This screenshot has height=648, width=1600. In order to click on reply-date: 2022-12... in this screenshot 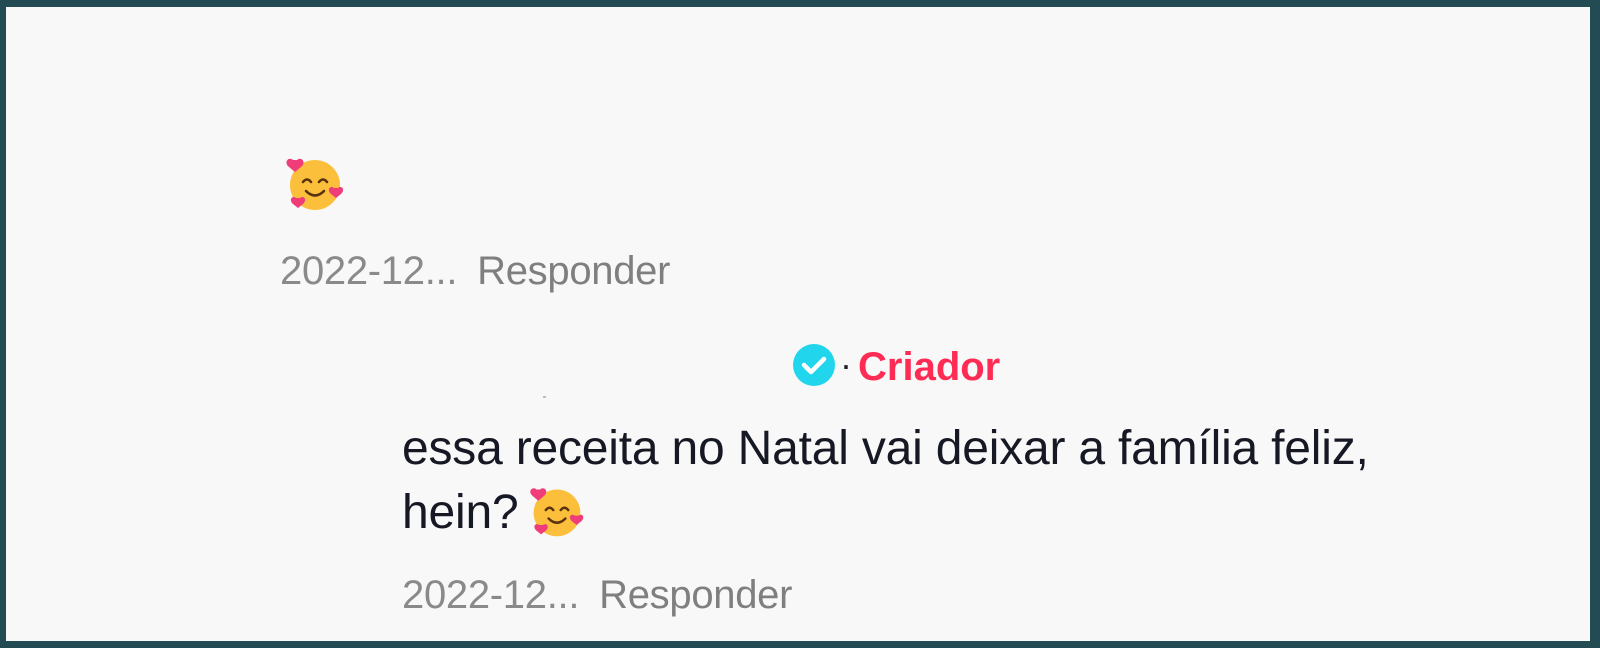, I will do `click(491, 595)`.